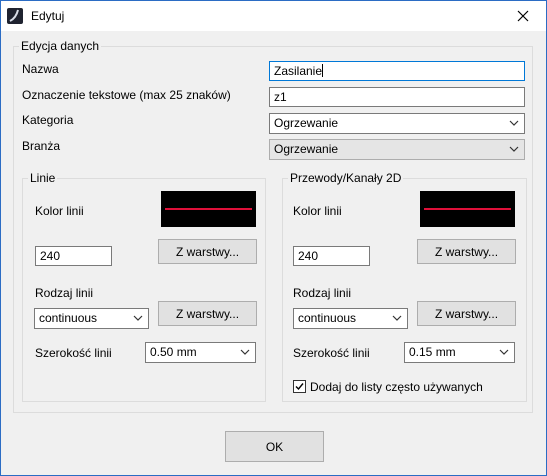 The height and width of the screenshot is (476, 547). What do you see at coordinates (40, 69) in the screenshot?
I see `name-label: Nazwa` at bounding box center [40, 69].